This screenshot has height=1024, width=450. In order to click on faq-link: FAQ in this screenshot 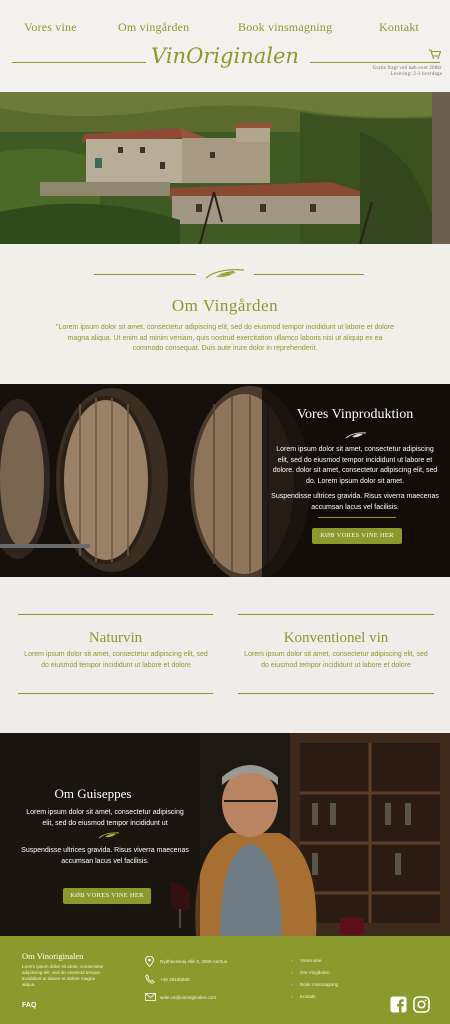, I will do `click(29, 1005)`.